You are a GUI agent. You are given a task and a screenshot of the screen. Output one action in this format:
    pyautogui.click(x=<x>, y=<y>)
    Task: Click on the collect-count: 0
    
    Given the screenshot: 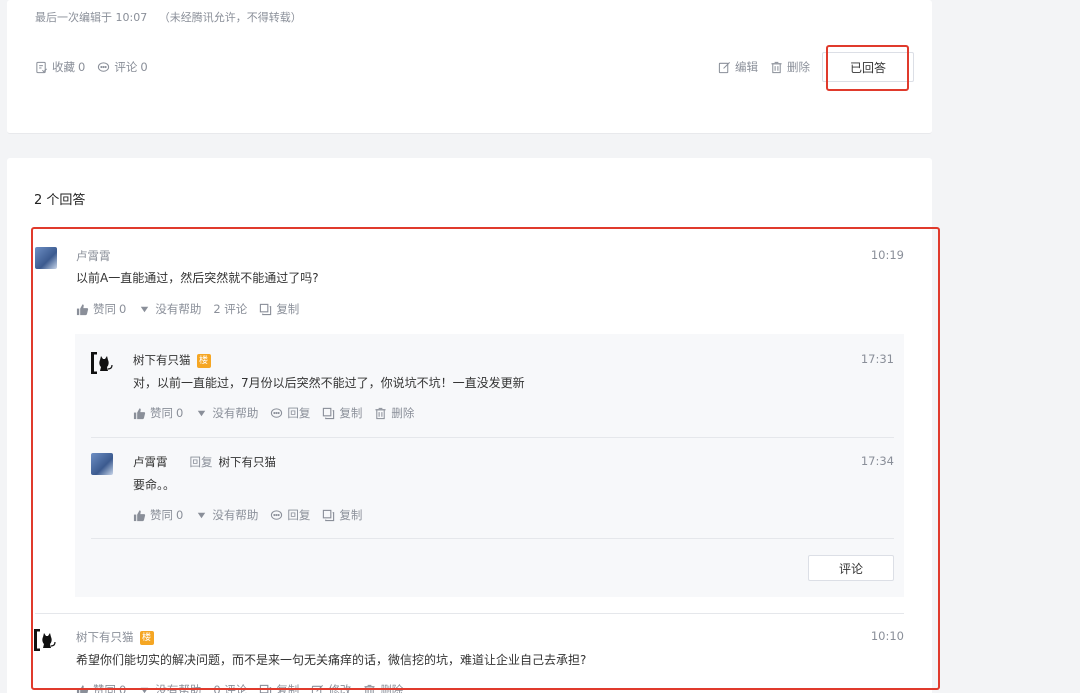 What is the action you would take?
    pyautogui.click(x=82, y=67)
    